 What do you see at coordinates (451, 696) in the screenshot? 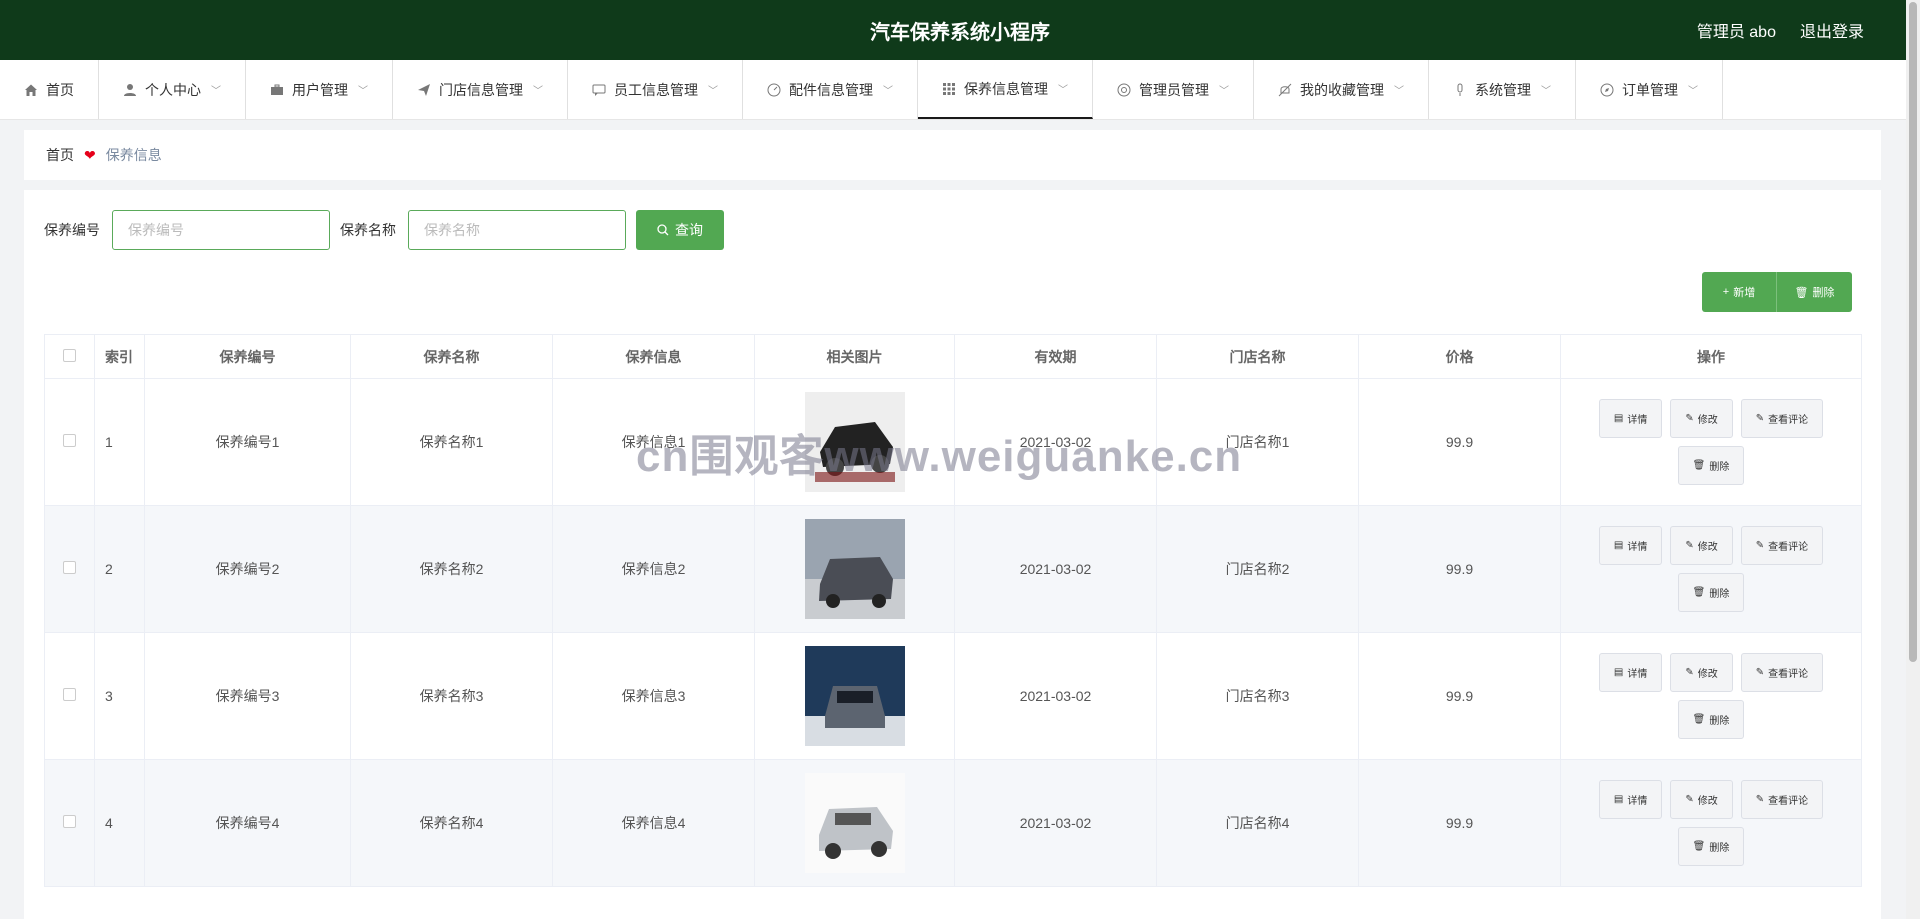
I see `name-cell: 保养名称3` at bounding box center [451, 696].